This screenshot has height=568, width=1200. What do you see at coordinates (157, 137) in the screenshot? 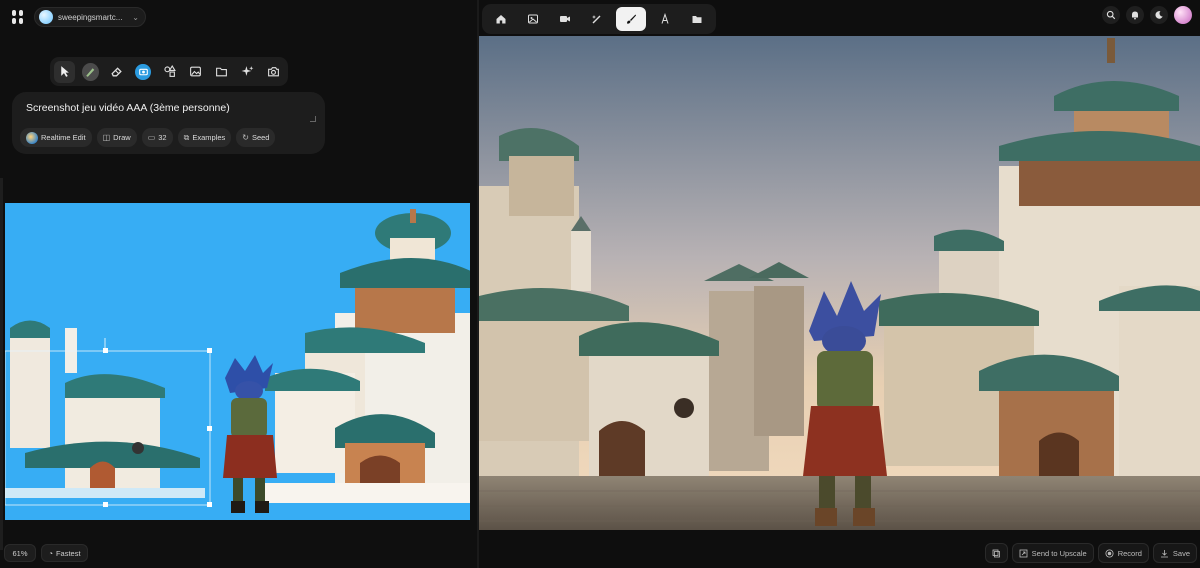
I see `aspect-count-button: ▭ 32` at bounding box center [157, 137].